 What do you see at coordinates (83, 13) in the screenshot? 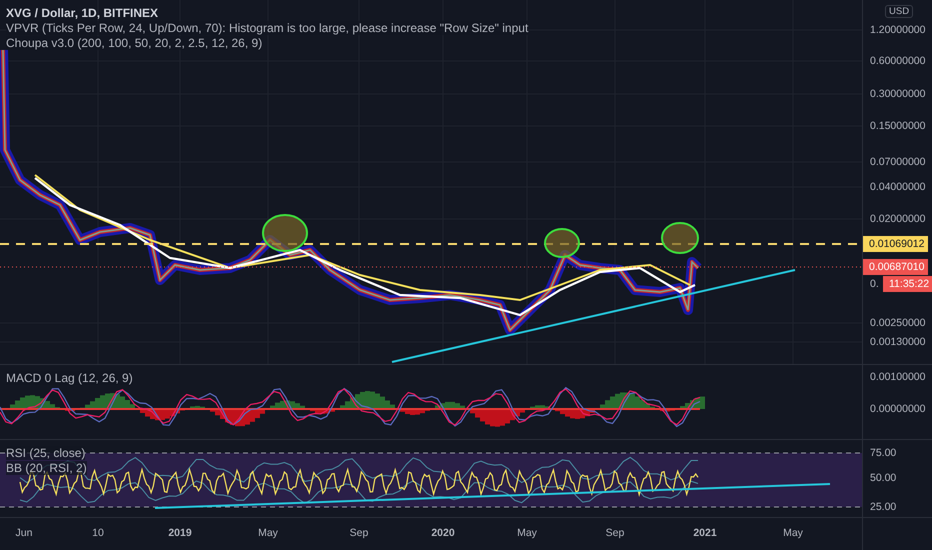
I see `chart-title: XVG / Dollar, 1D, BITFINEX` at bounding box center [83, 13].